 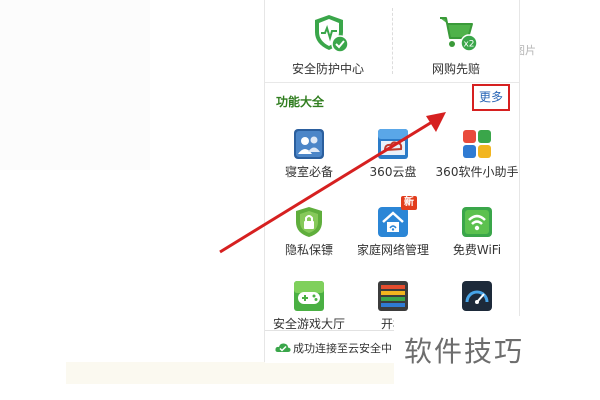 I want to click on gamepad-icon, so click(x=309, y=296).